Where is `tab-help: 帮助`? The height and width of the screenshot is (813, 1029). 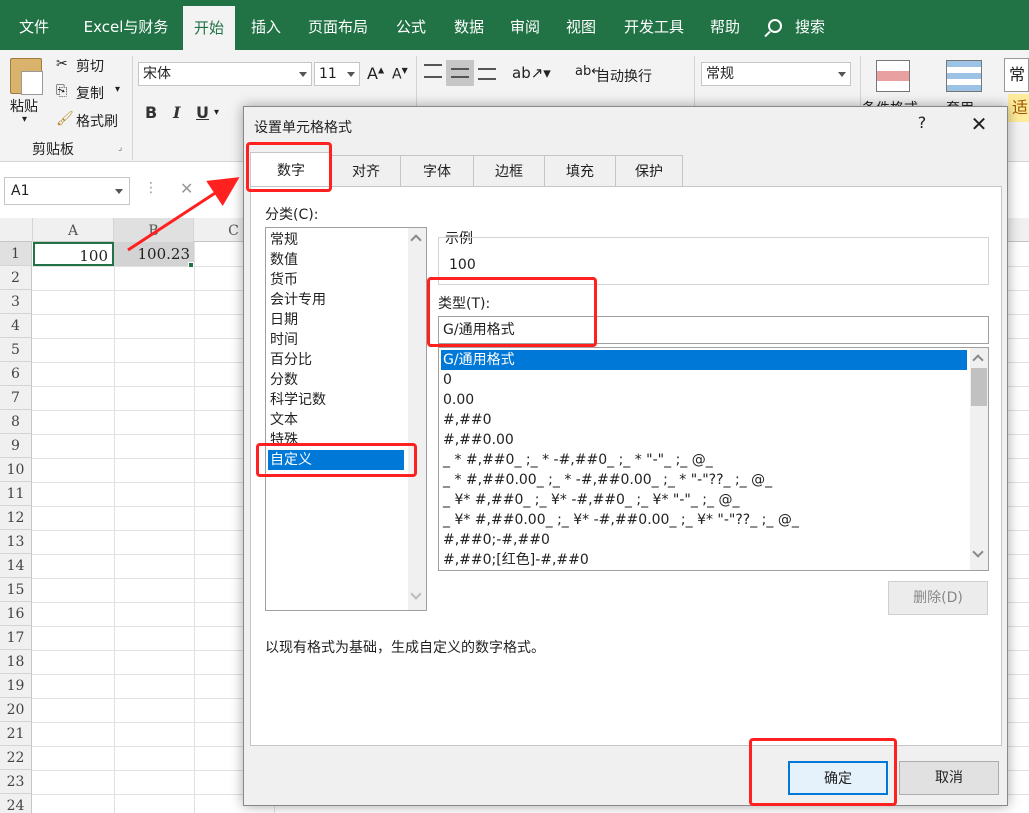
tab-help: 帮助 is located at coordinates (725, 25).